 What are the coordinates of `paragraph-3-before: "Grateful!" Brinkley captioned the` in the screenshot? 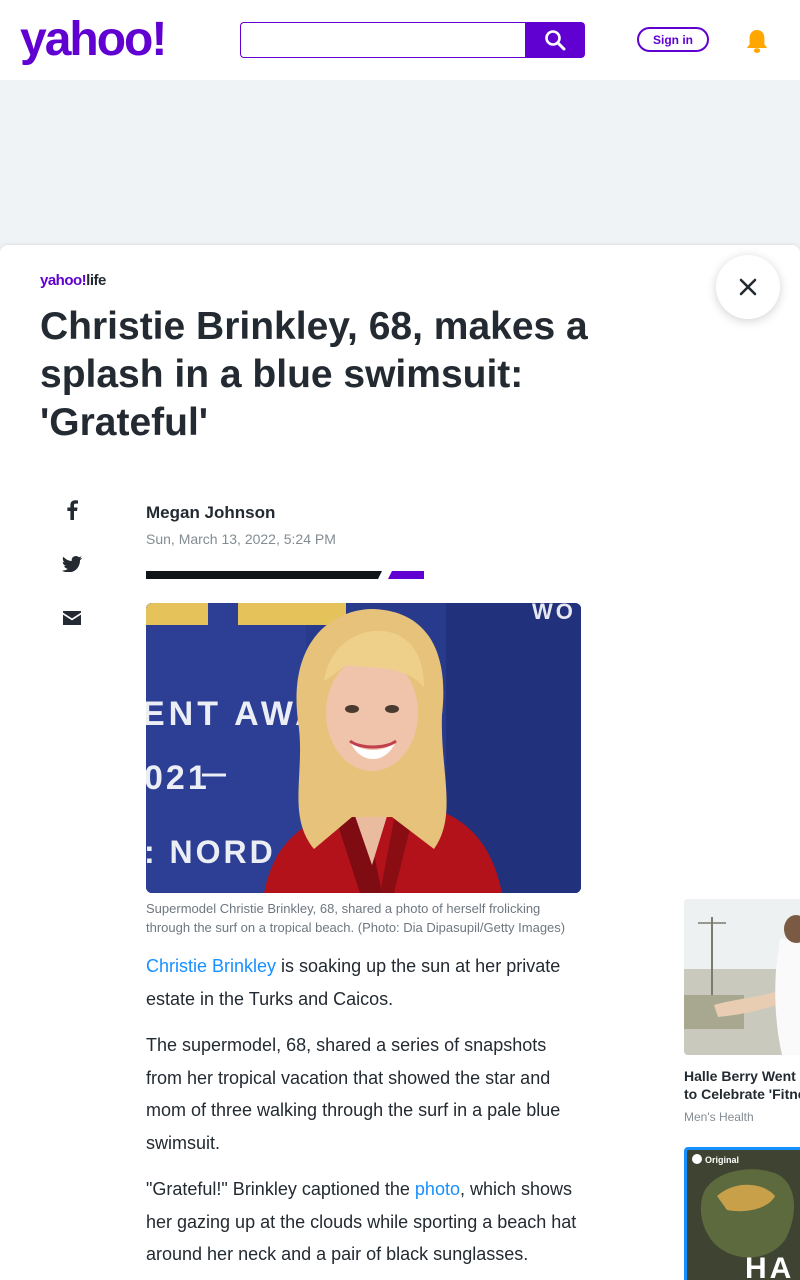 It's located at (280, 1189).